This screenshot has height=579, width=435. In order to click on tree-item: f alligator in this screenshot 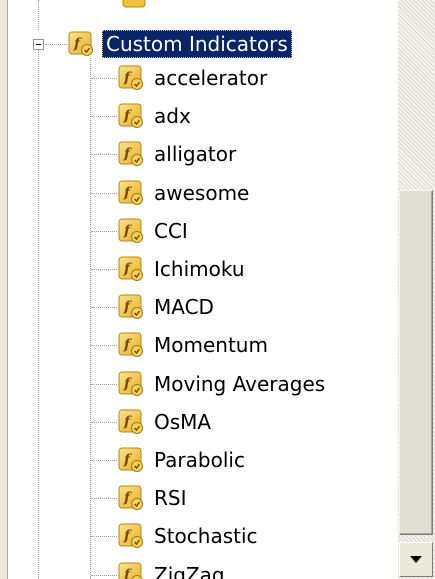, I will do `click(178, 154)`.